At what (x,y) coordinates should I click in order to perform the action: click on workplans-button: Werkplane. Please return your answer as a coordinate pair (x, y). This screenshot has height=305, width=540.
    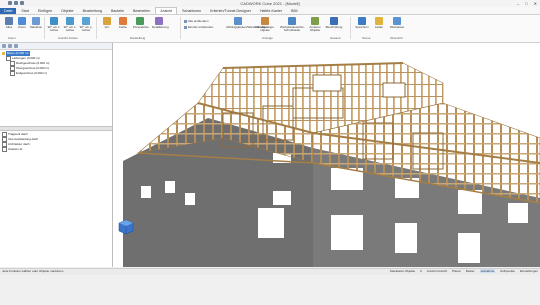
    Looking at the image, I should click on (397, 25).